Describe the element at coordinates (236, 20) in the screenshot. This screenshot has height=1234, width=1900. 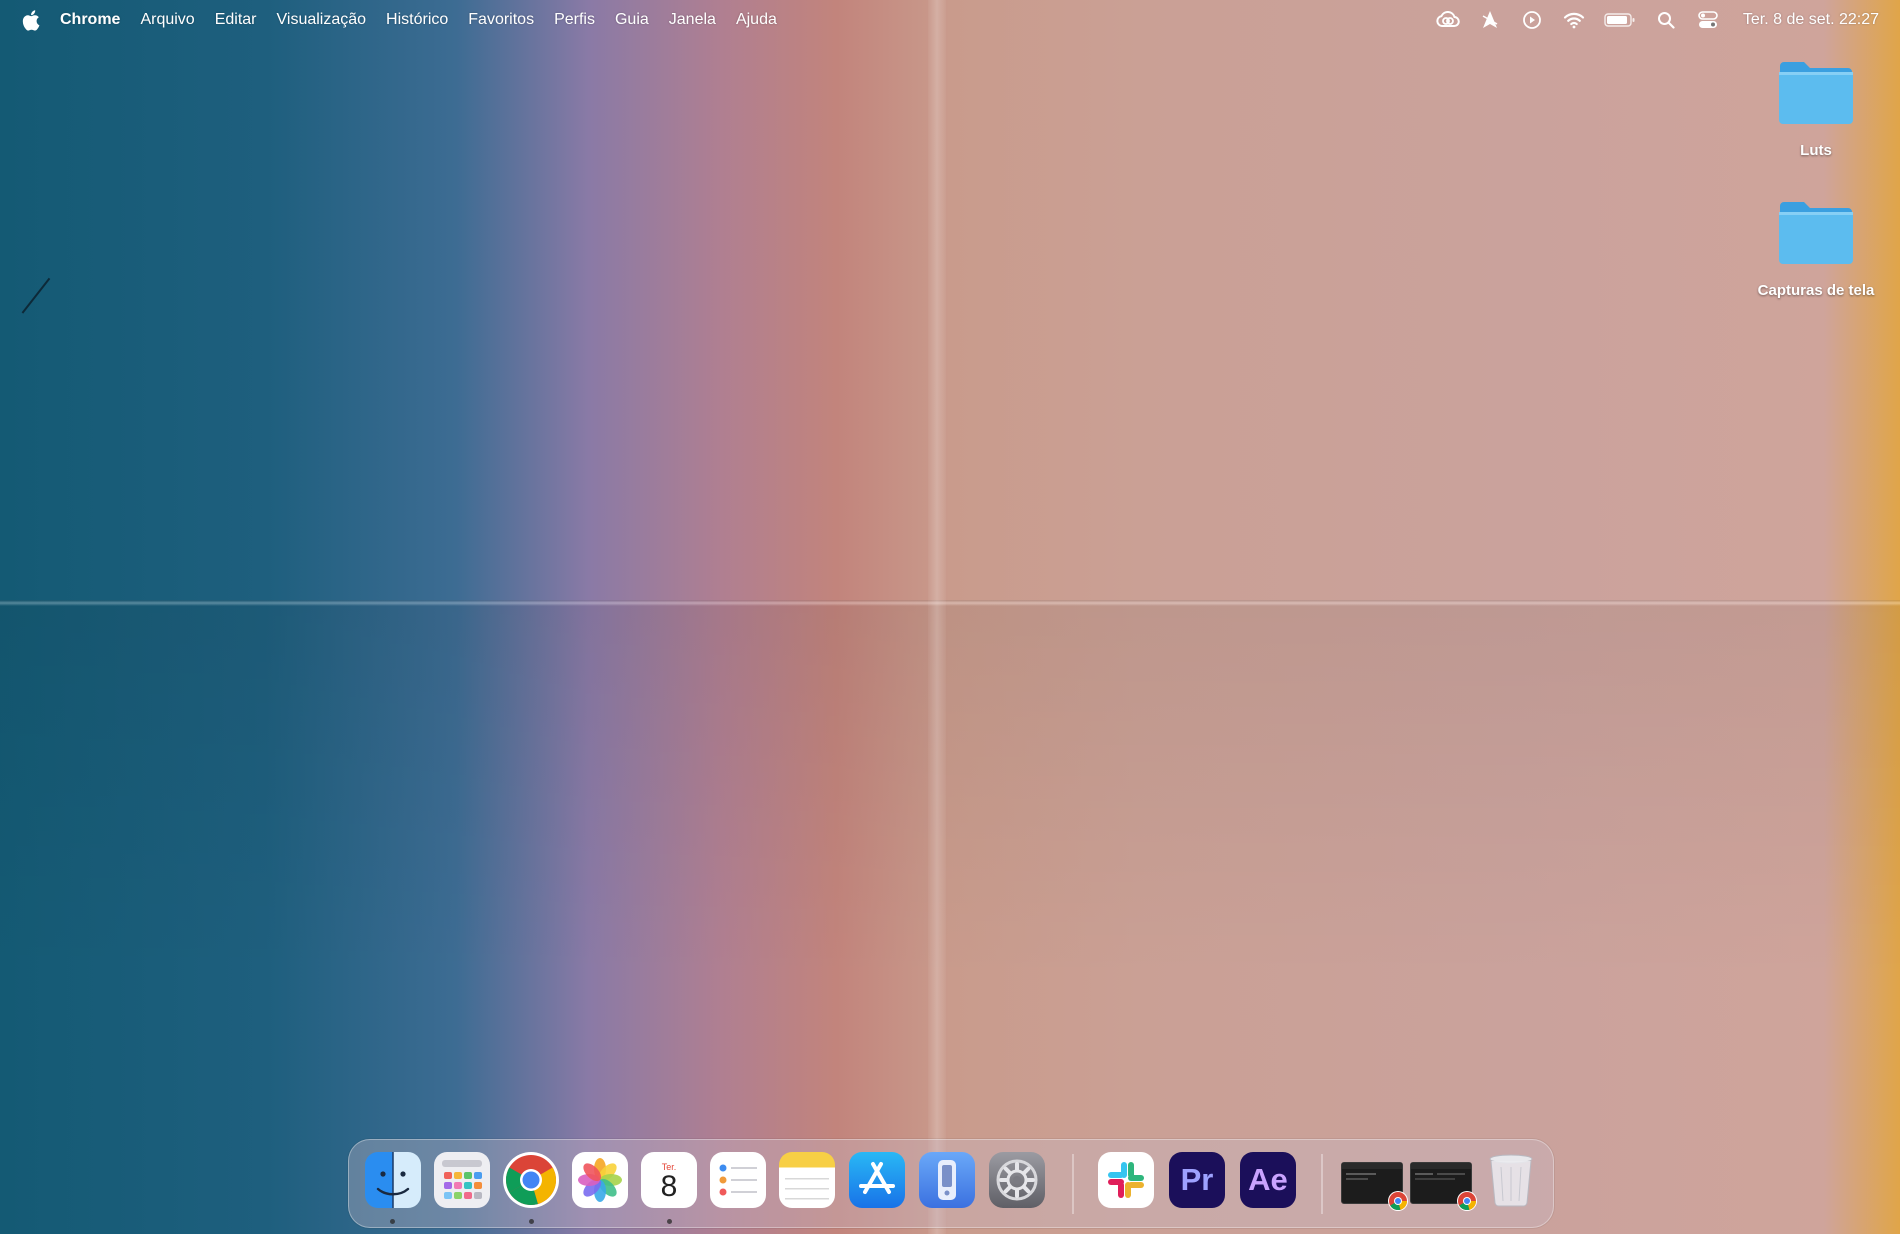
I see `menu-editar: Editar` at that location.